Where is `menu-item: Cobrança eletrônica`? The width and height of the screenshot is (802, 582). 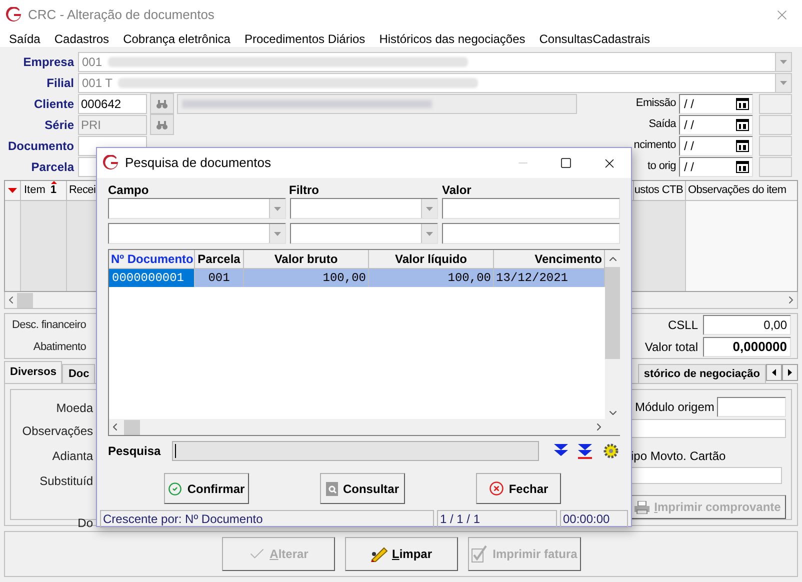 menu-item: Cobrança eletrônica is located at coordinates (176, 39).